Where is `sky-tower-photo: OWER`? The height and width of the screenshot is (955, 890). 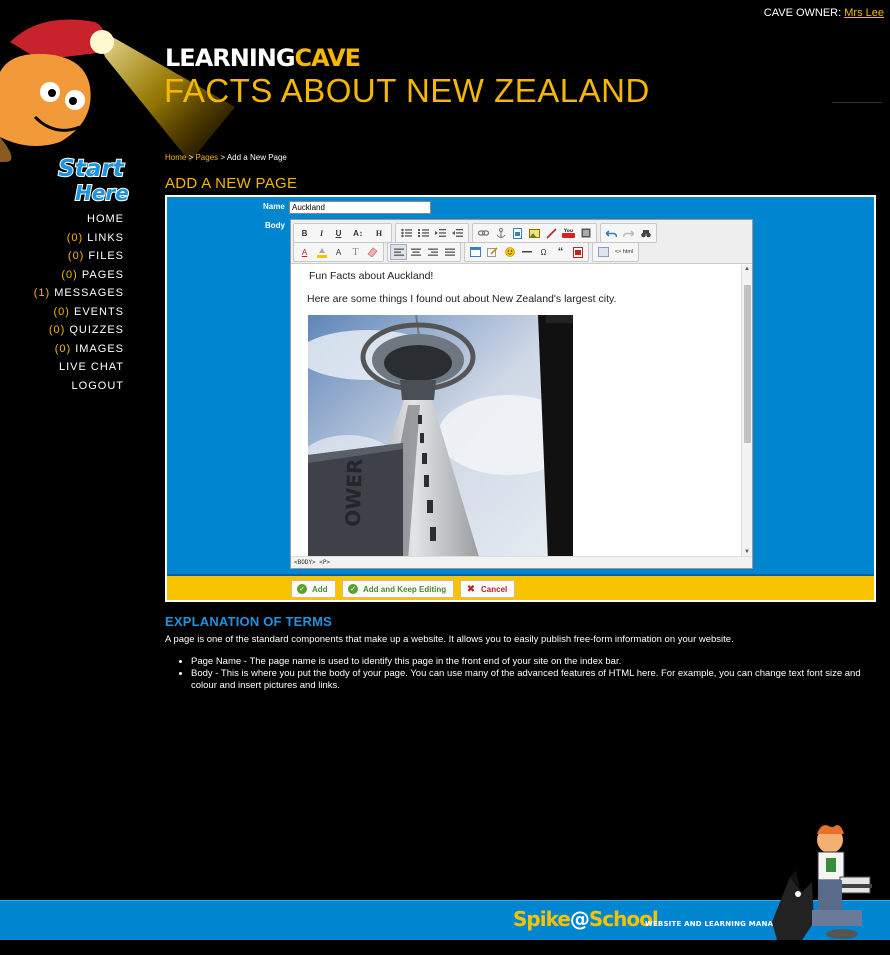 sky-tower-photo: OWER is located at coordinates (440, 435).